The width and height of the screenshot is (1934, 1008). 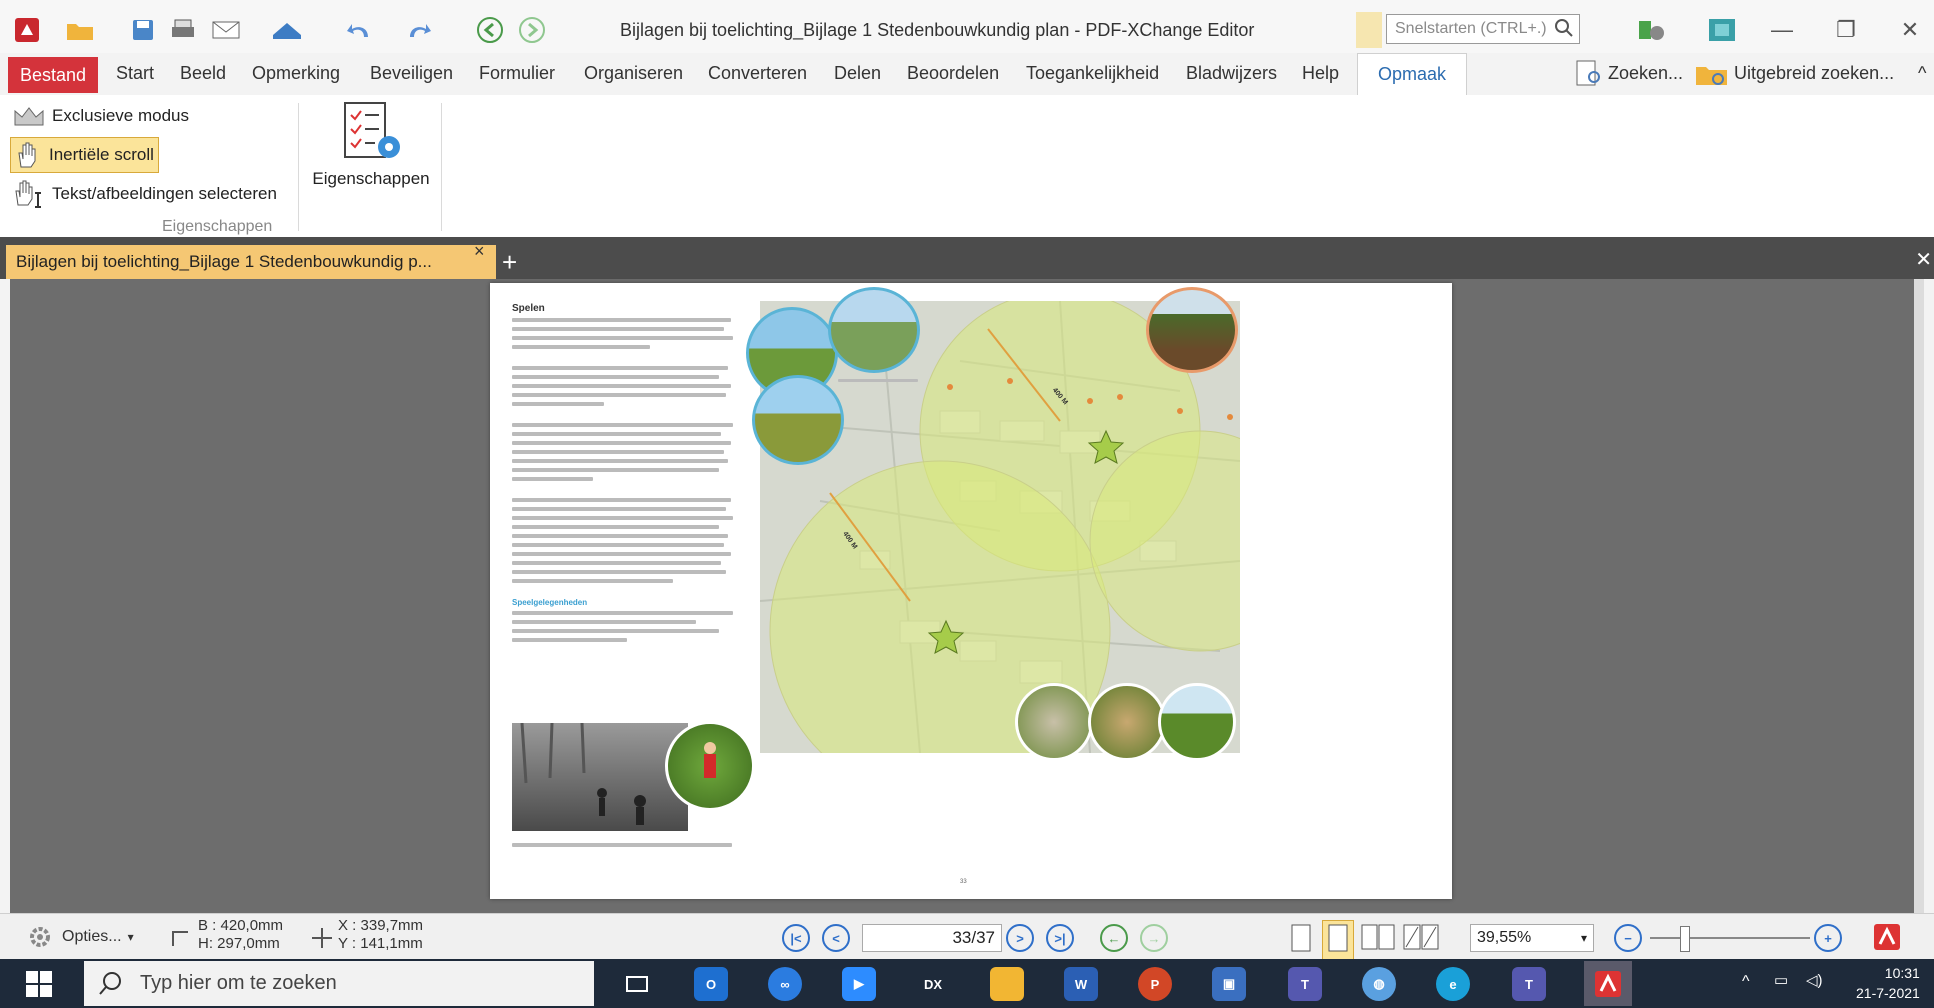 What do you see at coordinates (1781, 980) in the screenshot?
I see `network-icon: ▭` at bounding box center [1781, 980].